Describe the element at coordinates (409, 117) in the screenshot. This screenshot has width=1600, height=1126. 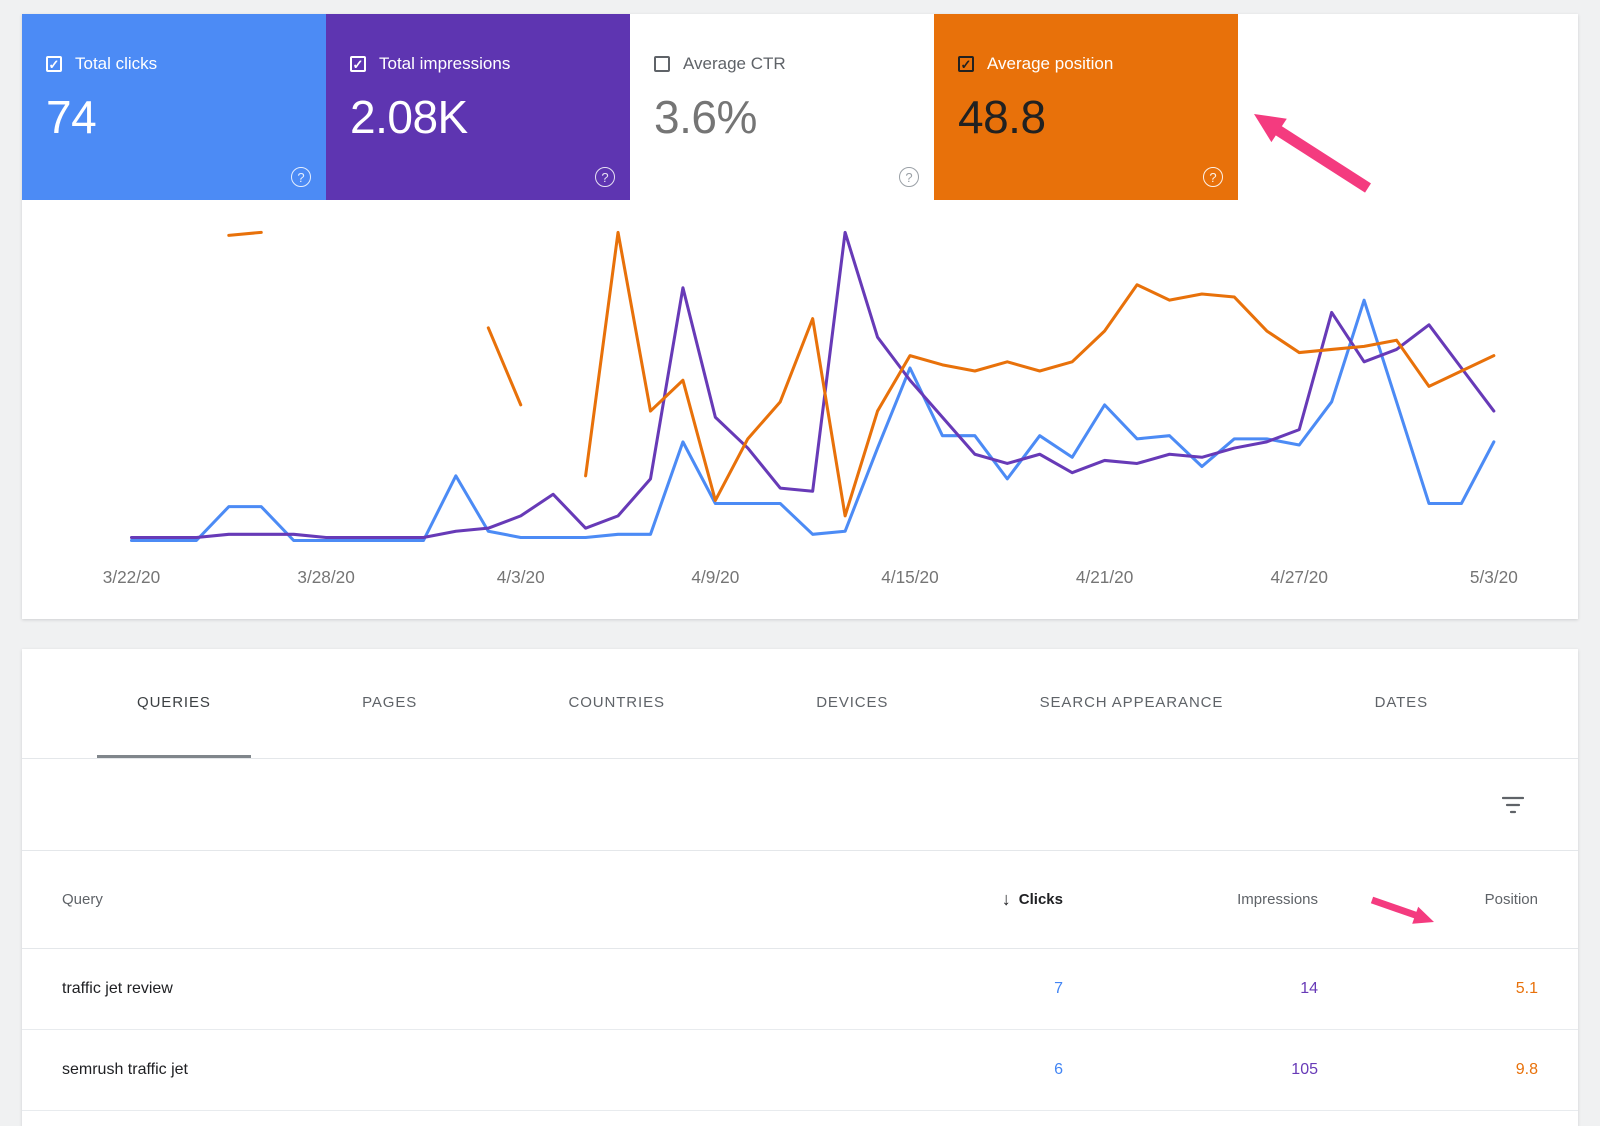
I see `metric-card-value: 2.08K` at that location.